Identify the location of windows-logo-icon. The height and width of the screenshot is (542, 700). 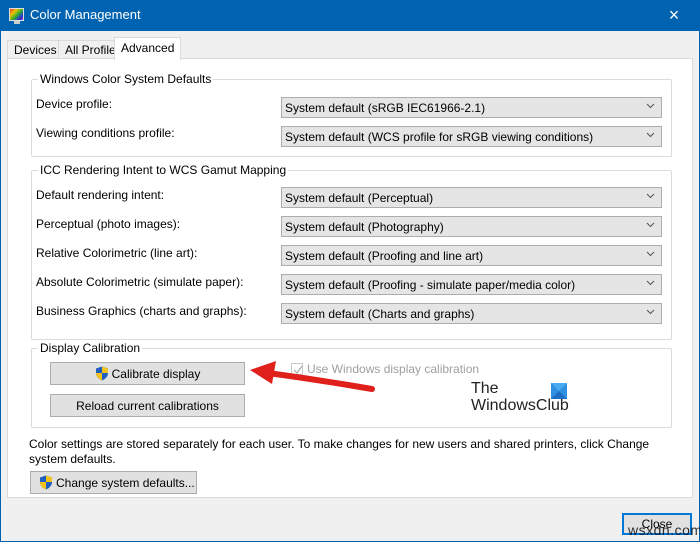
(559, 391).